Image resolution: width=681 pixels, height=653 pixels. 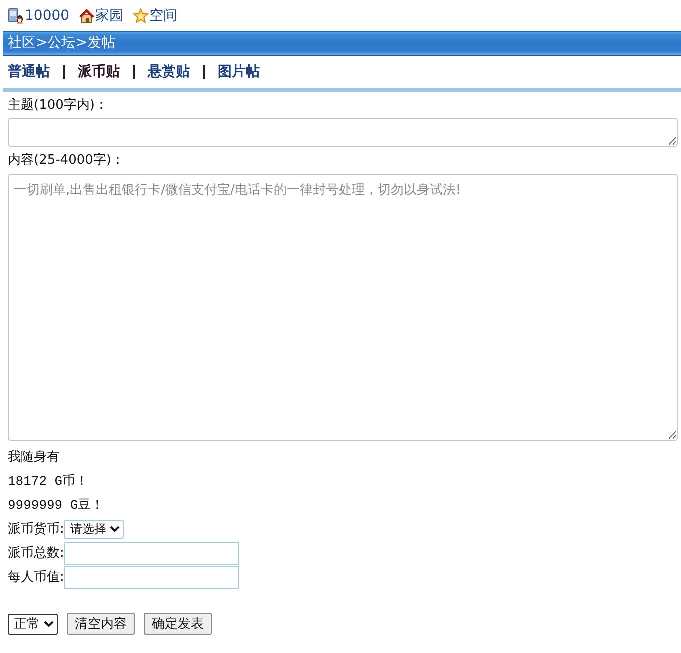 What do you see at coordinates (34, 457) in the screenshot?
I see `wallet-heading: 我随身有` at bounding box center [34, 457].